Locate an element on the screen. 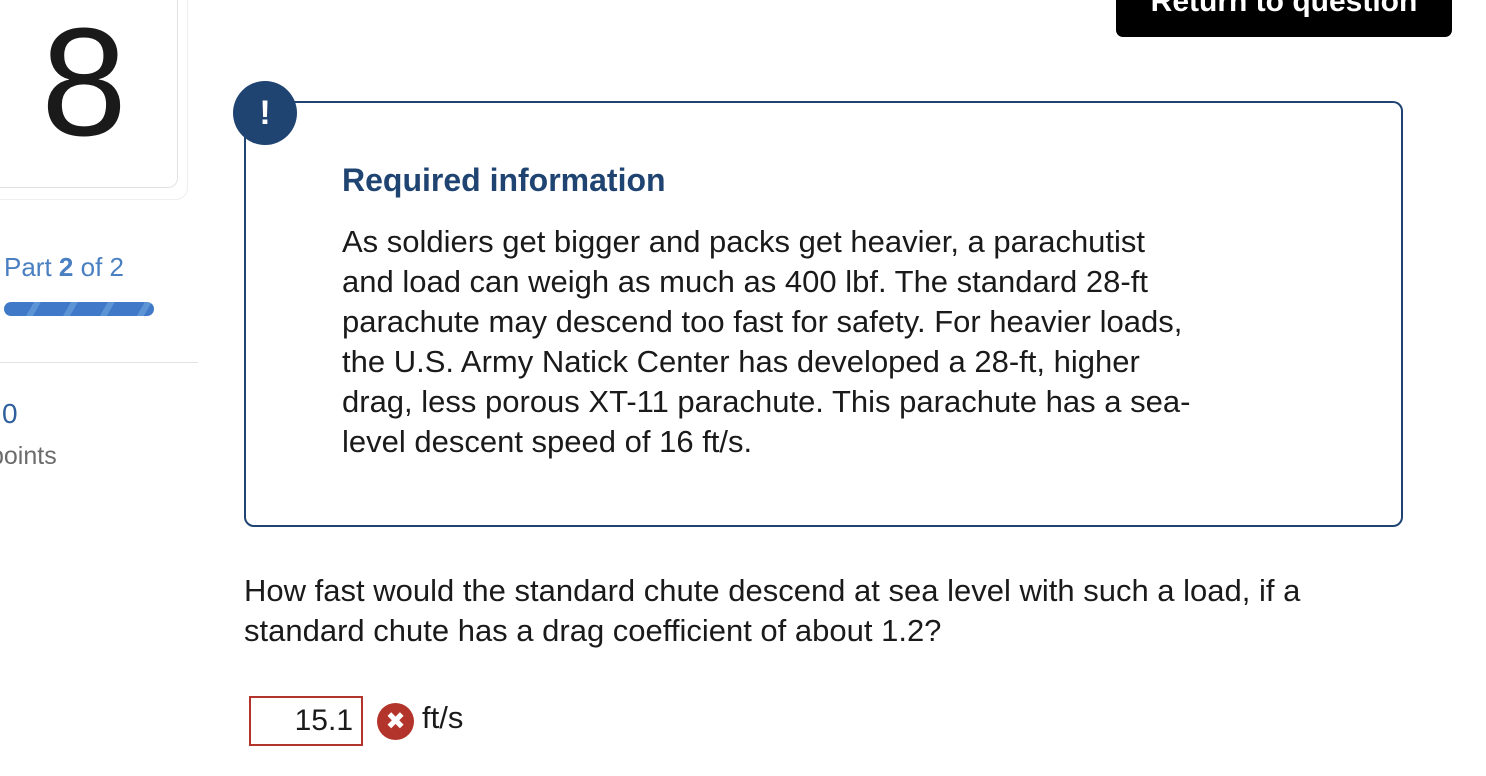  question-number: 8 is located at coordinates (84, 84).